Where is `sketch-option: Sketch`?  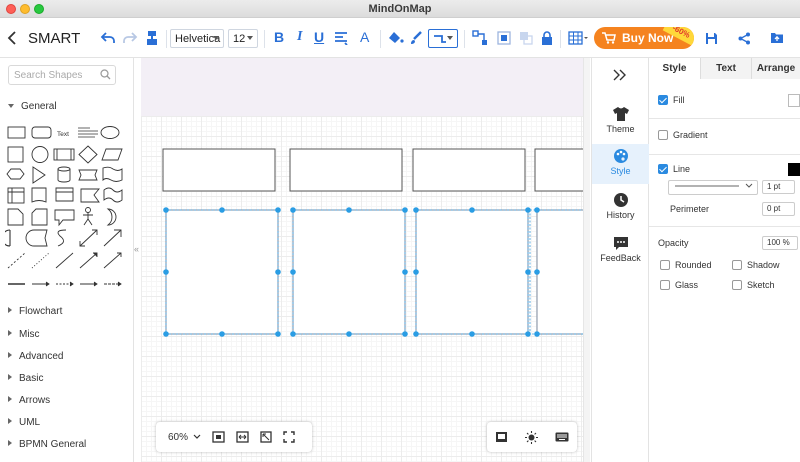 sketch-option: Sketch is located at coordinates (753, 285).